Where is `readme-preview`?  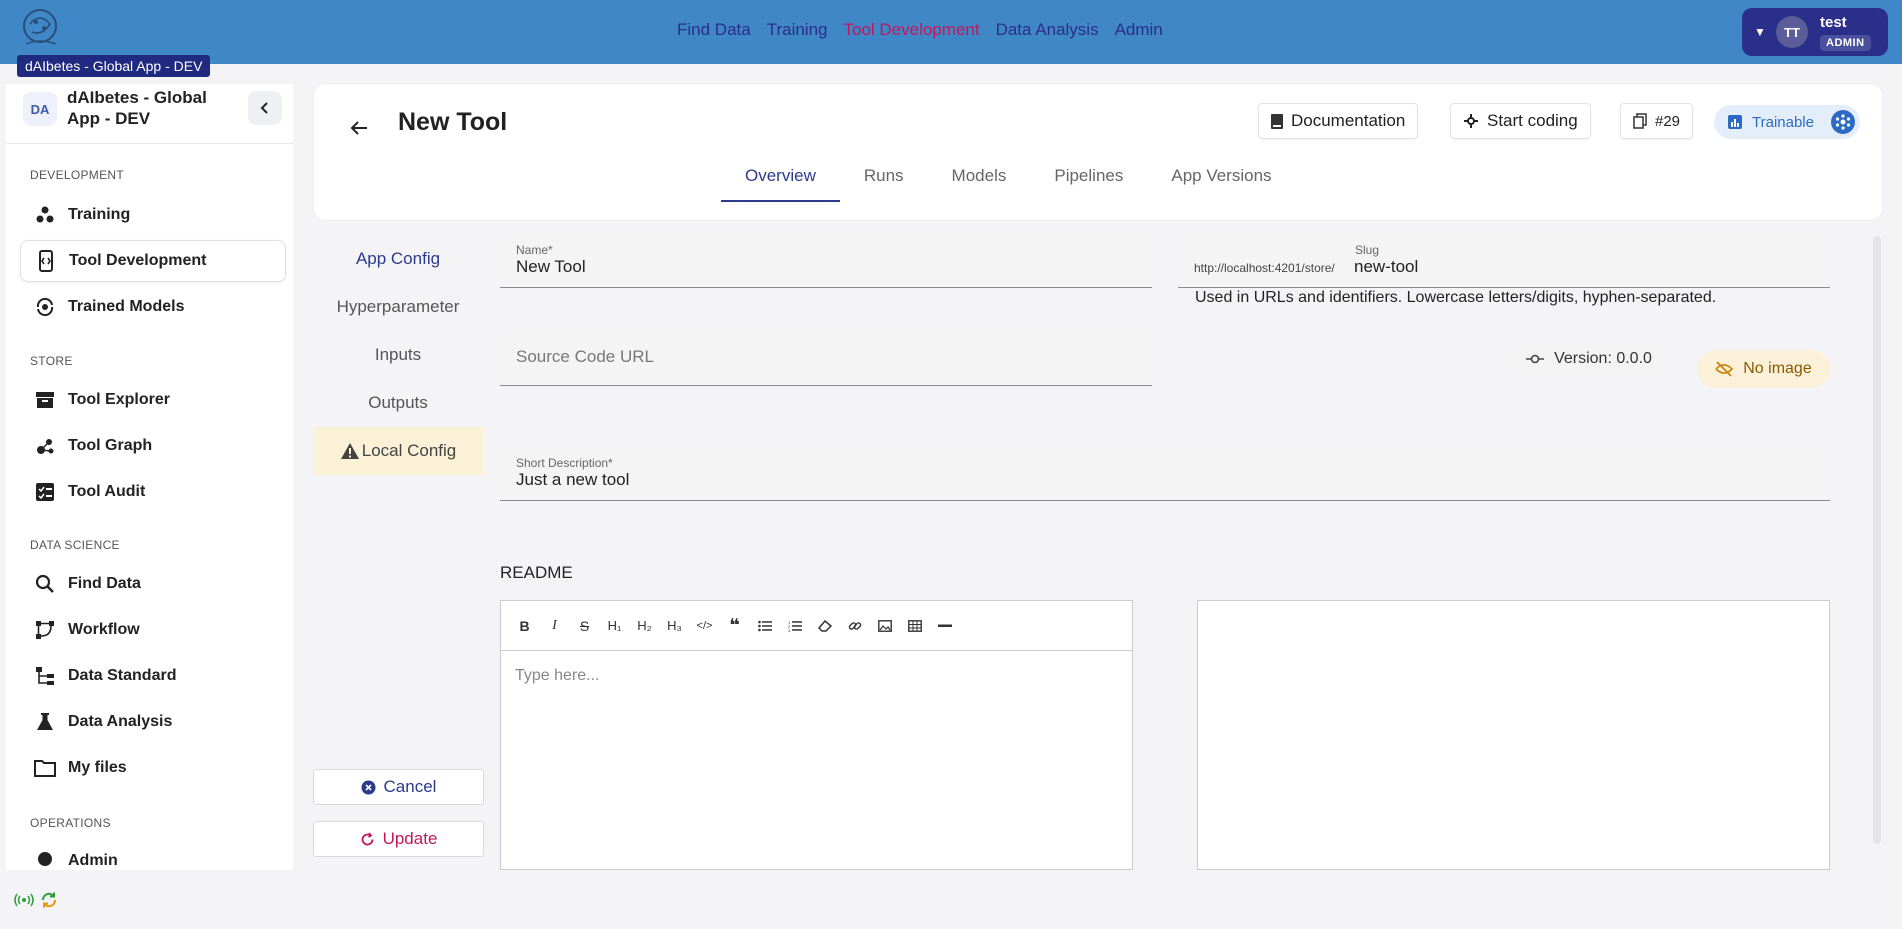
readme-preview is located at coordinates (1513, 735).